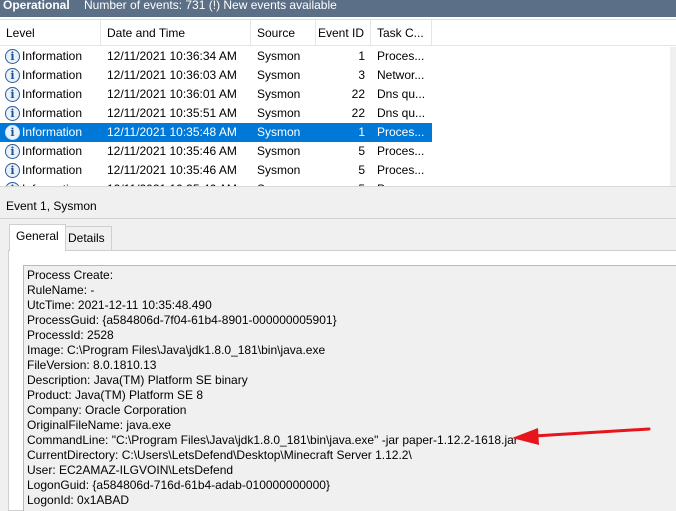 The width and height of the screenshot is (676, 511). What do you see at coordinates (51, 206) in the screenshot?
I see `event-detail-title: Event 1, Sysmon` at bounding box center [51, 206].